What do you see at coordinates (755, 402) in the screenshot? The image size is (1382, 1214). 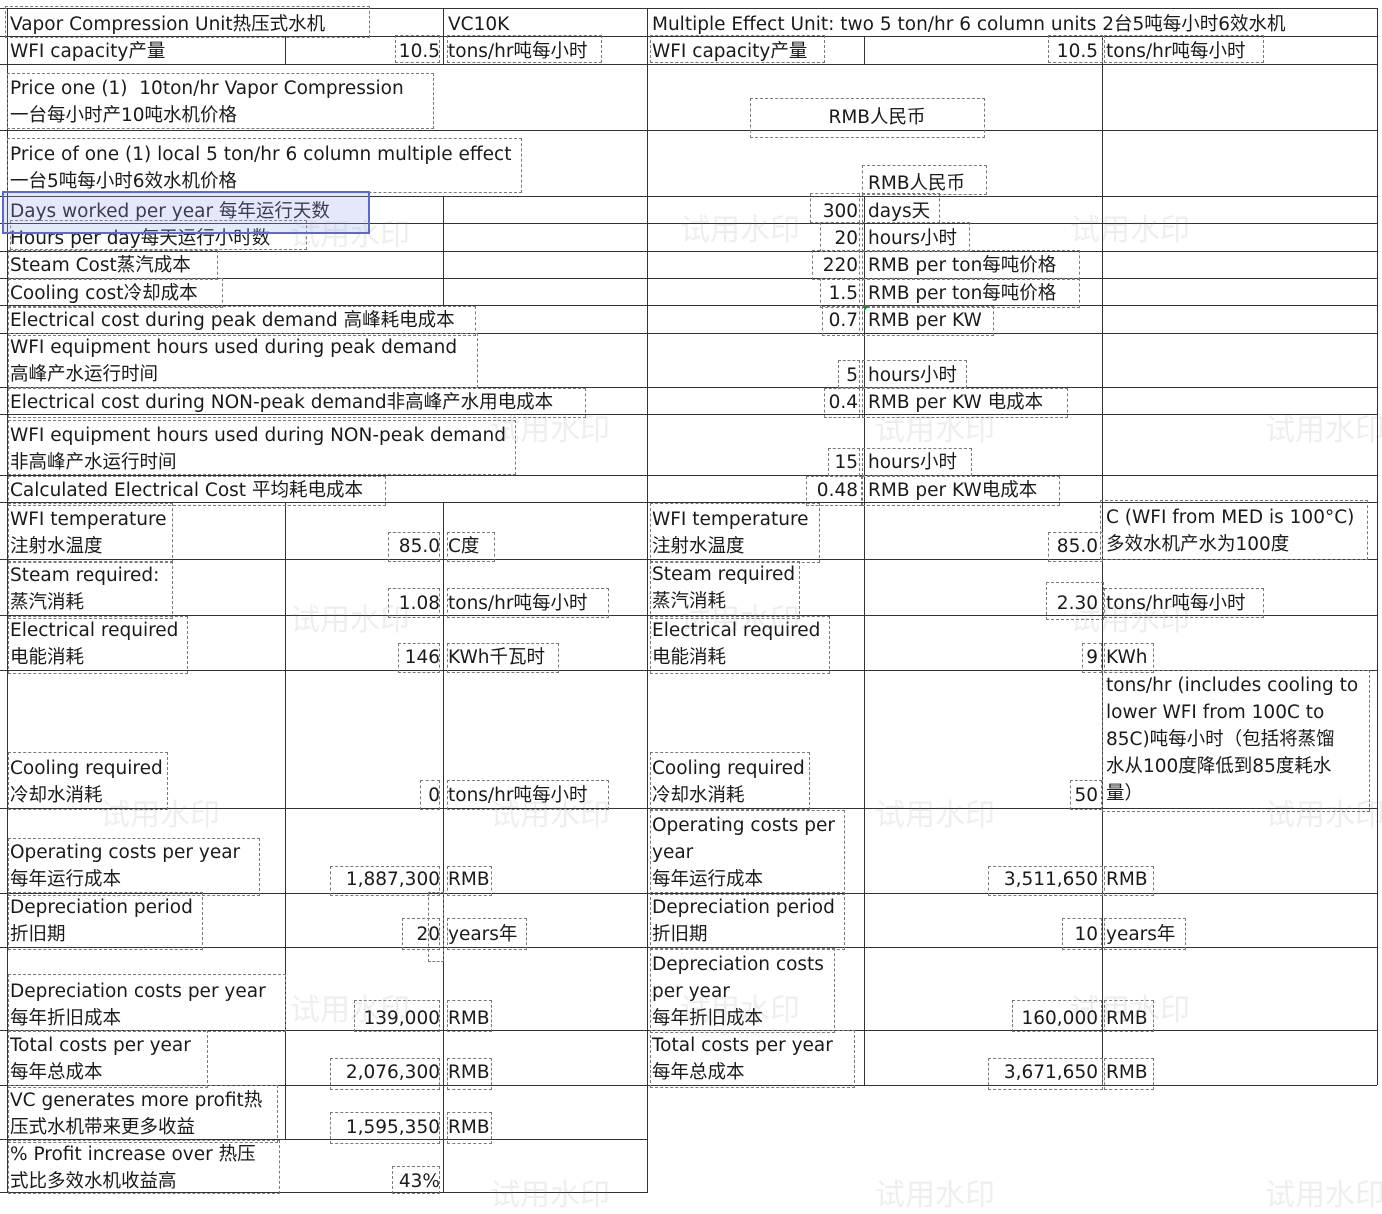 I see `cell-k2: 0.4` at bounding box center [755, 402].